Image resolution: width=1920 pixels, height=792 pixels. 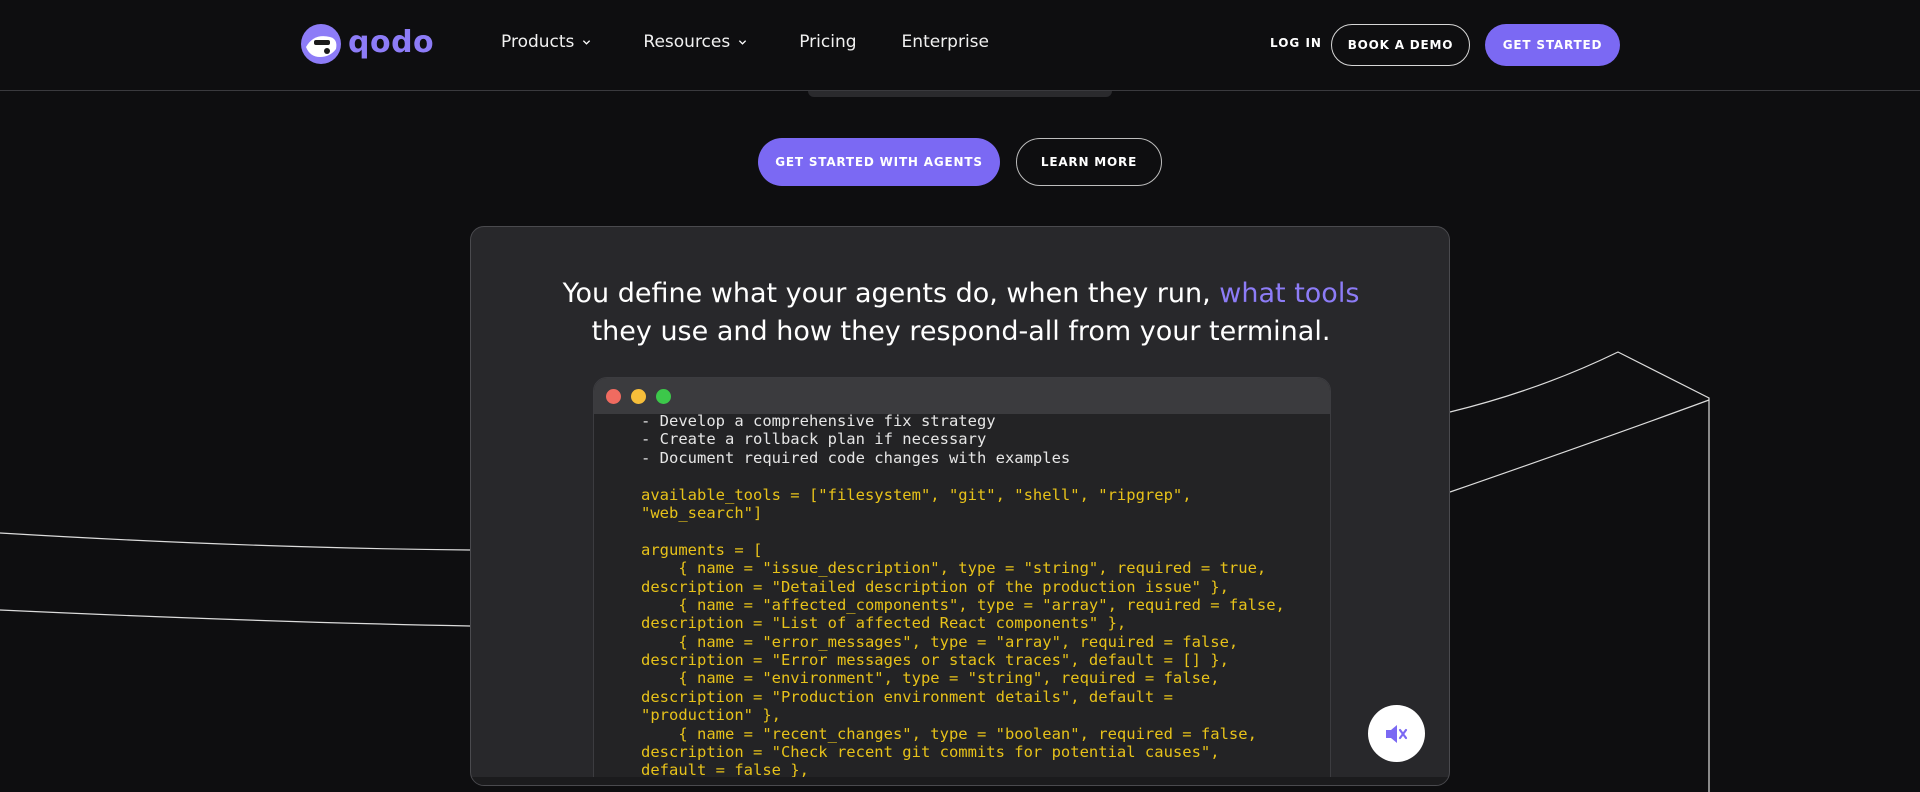 I want to click on learn-more-button: LEARN MORE, so click(x=1089, y=162).